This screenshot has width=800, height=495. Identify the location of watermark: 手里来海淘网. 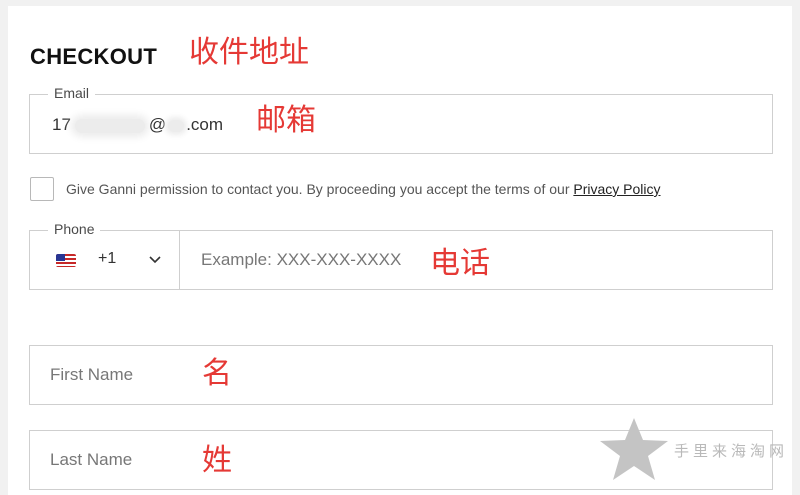
(696, 451).